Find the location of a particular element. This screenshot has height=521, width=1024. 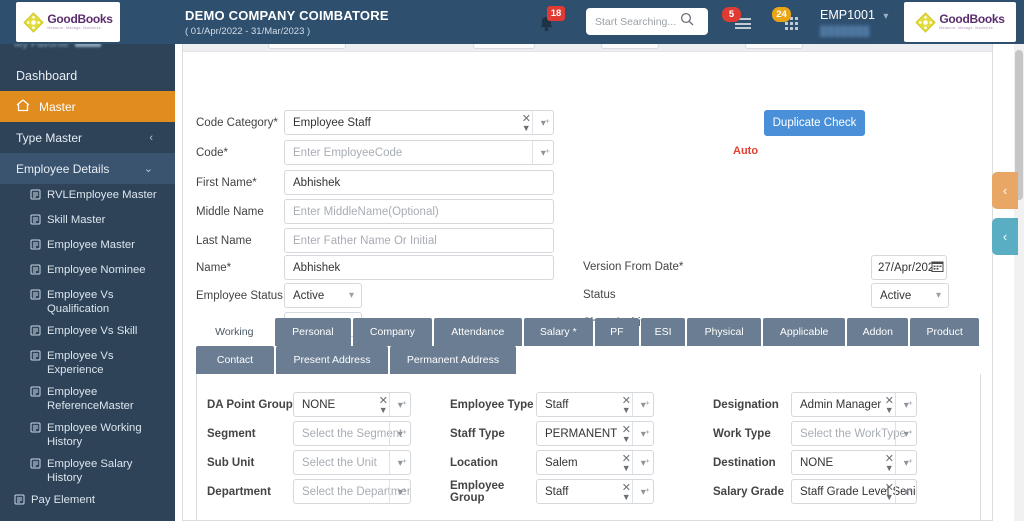

sidebar-item-pay-element: Pay Element is located at coordinates (87, 501).